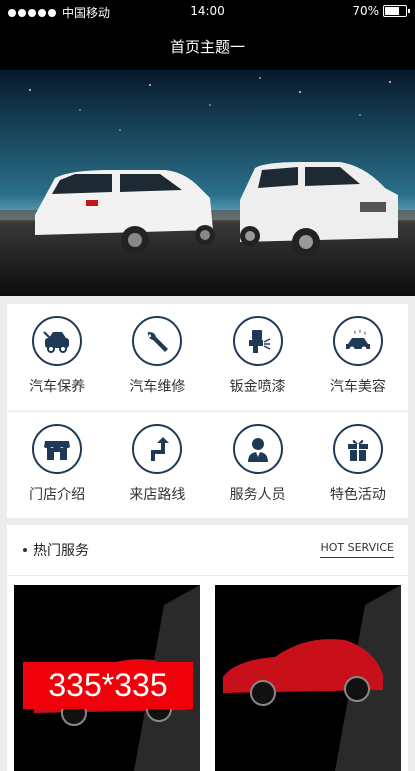 This screenshot has height=771, width=415. Describe the element at coordinates (207, 12) in the screenshot. I see `status-bar: 中国移动 14:00 70%` at that location.